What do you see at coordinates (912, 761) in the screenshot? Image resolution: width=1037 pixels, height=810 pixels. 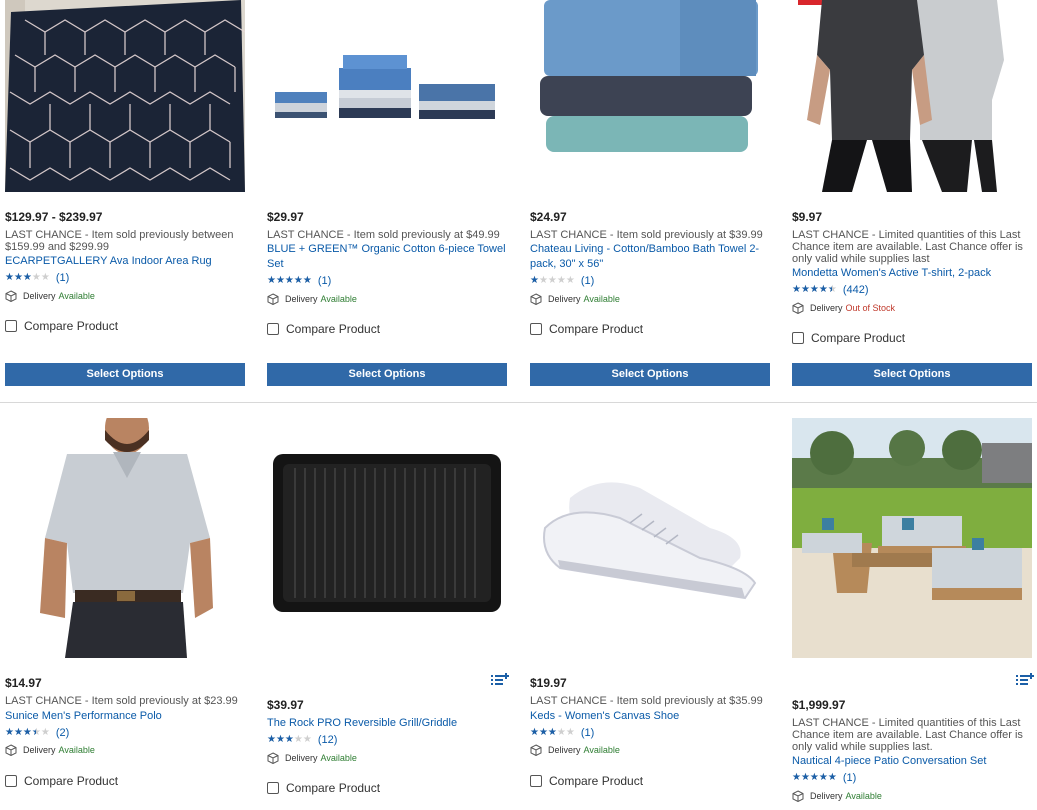 I see `product-title-link: Nautical 4-piece Patio Conversation Set` at bounding box center [912, 761].